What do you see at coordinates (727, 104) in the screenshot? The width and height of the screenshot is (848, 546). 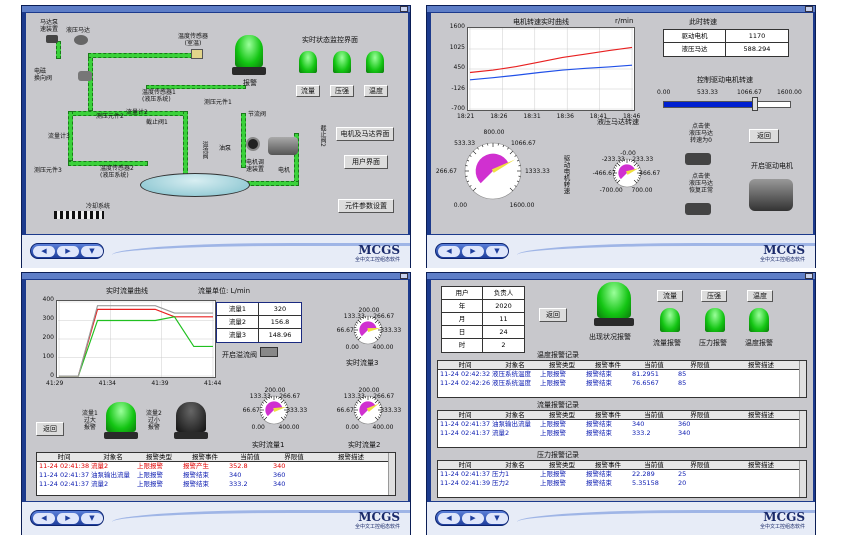 I see `speed-slider-track` at bounding box center [727, 104].